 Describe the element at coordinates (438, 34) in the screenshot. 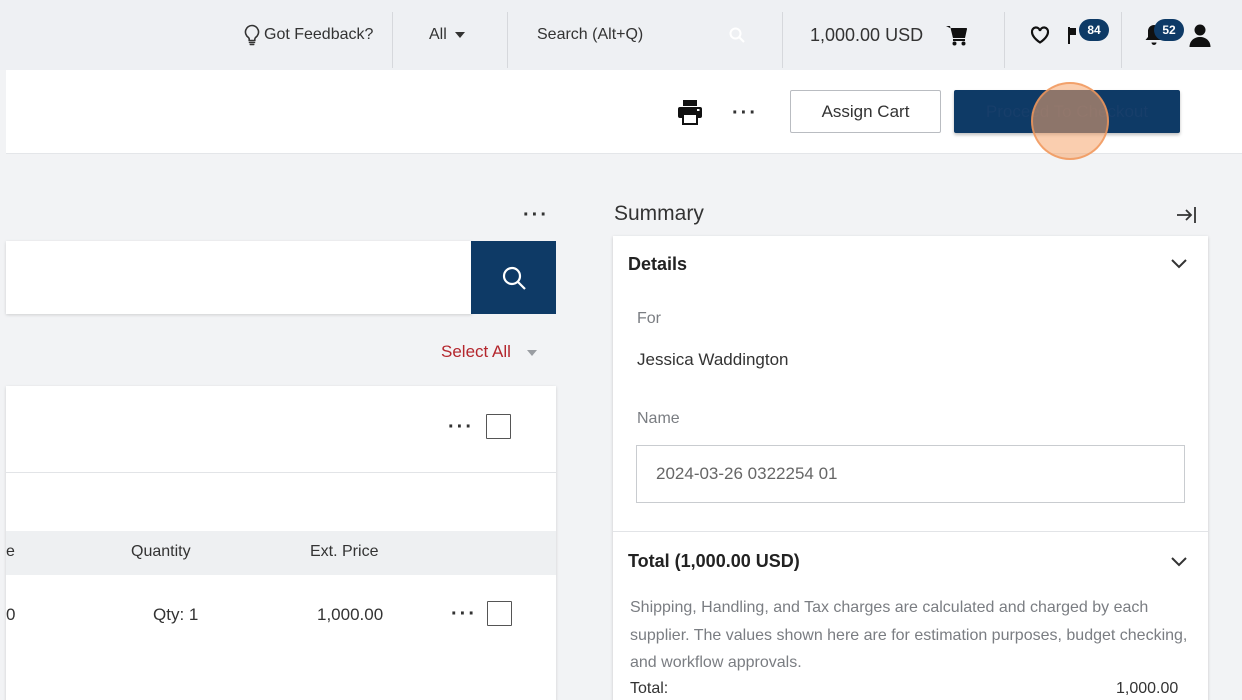

I see `search-scope-label: All` at that location.